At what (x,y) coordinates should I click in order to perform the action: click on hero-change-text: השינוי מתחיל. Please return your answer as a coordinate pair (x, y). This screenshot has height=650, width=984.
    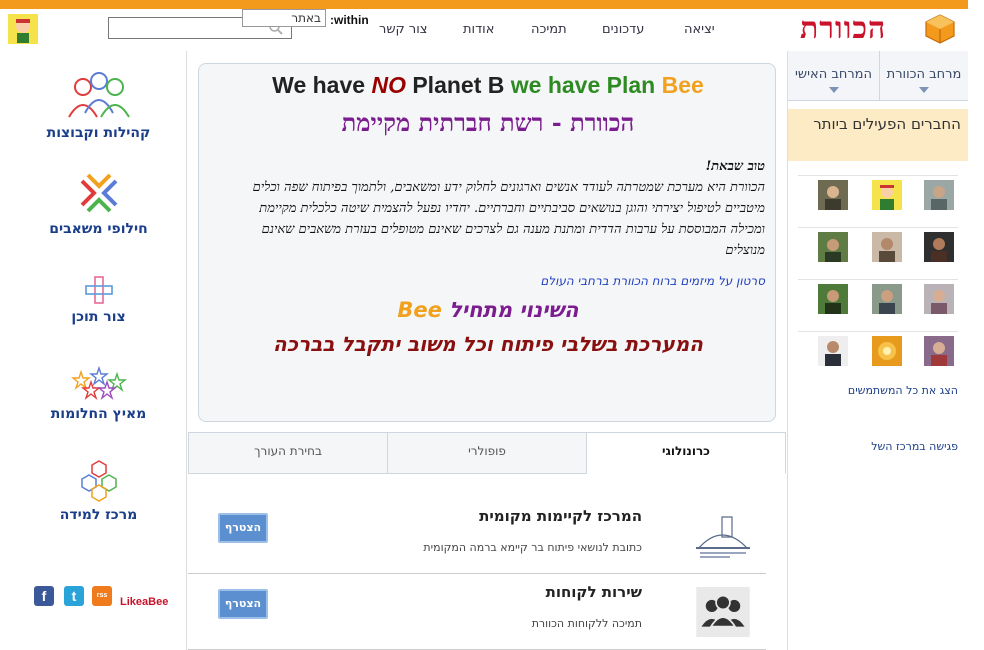
    Looking at the image, I should click on (514, 310).